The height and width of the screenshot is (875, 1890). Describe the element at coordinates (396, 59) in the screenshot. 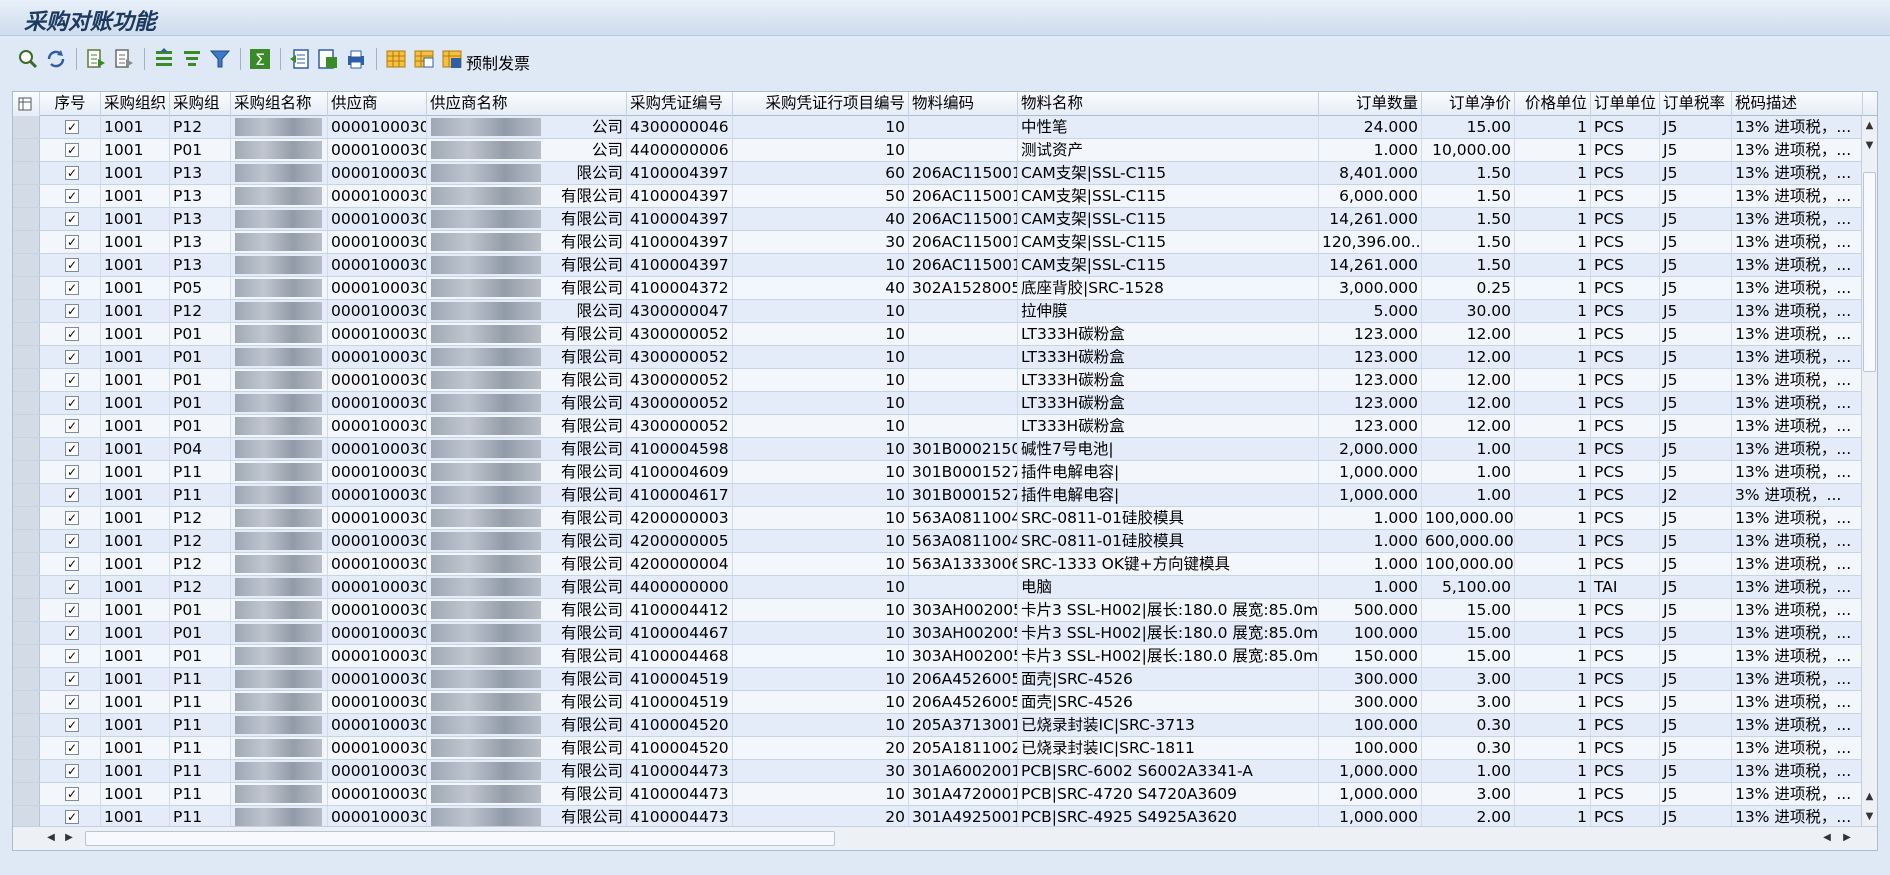

I see `layout-icon` at that location.